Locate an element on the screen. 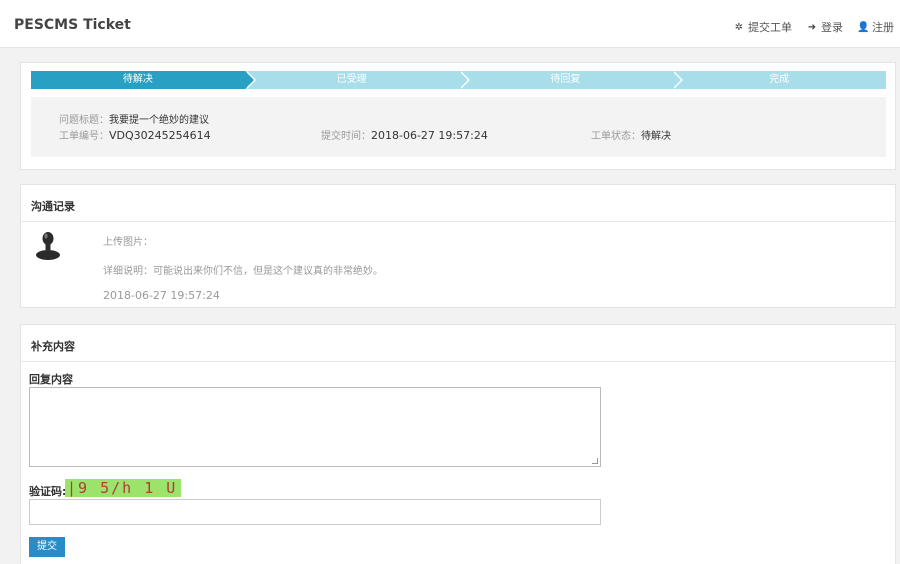 Image resolution: width=900 pixels, height=564 pixels. submit-ticket-link: ✲ 提交工单 is located at coordinates (762, 27).